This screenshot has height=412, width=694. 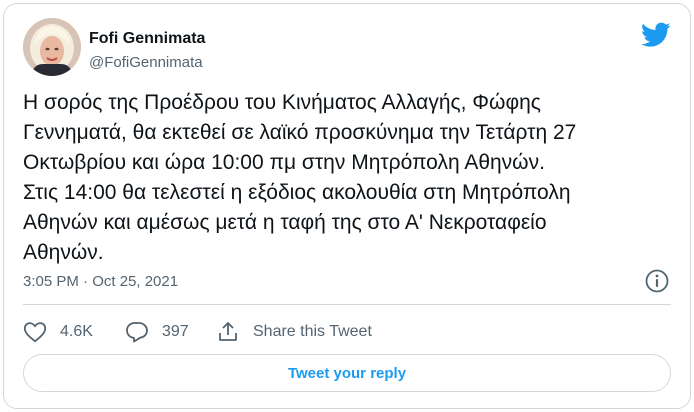 What do you see at coordinates (312, 331) in the screenshot?
I see `share-label: Share this Tweet` at bounding box center [312, 331].